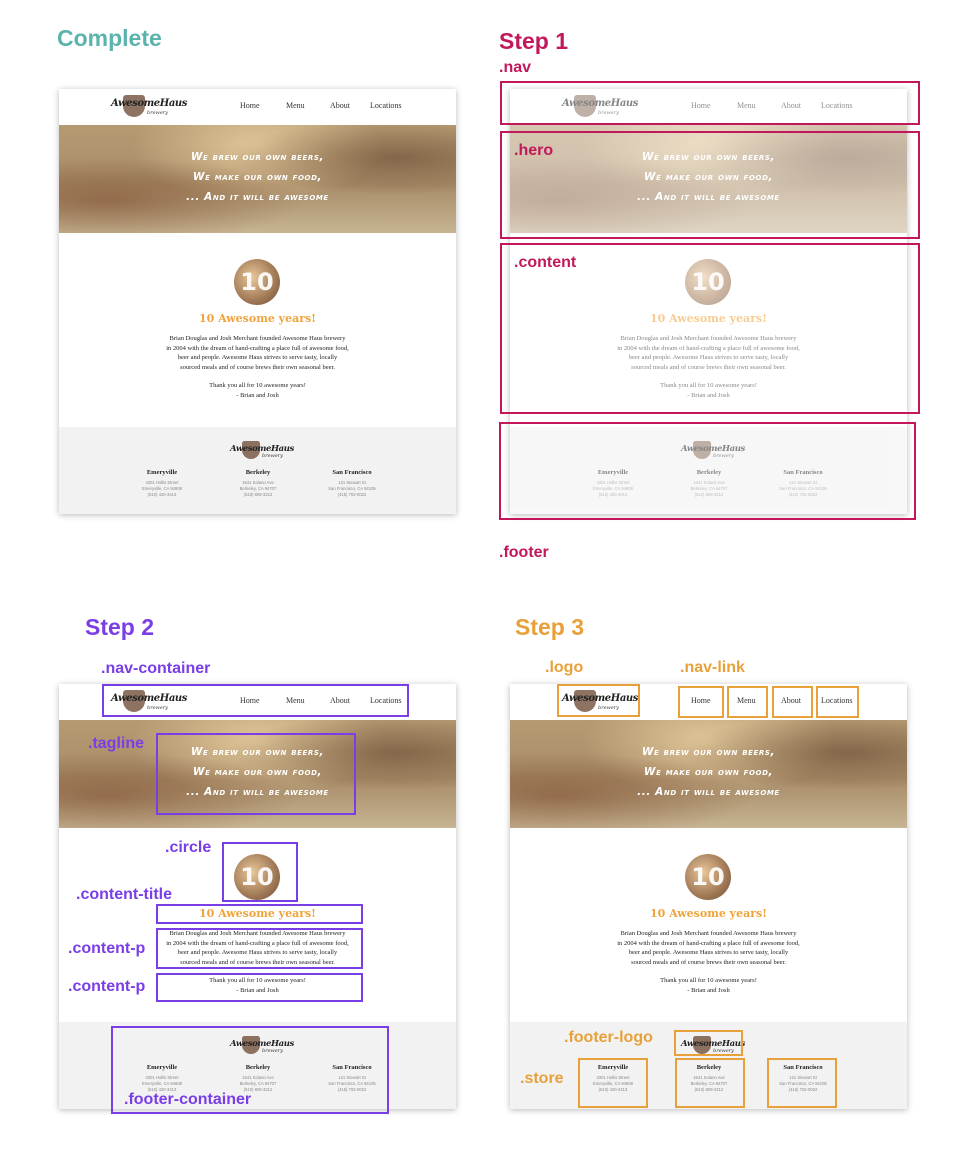 Image resolution: width=968 pixels, height=1158 pixels. Describe the element at coordinates (564, 667) in the screenshot. I see `label-logo: .logo` at that location.